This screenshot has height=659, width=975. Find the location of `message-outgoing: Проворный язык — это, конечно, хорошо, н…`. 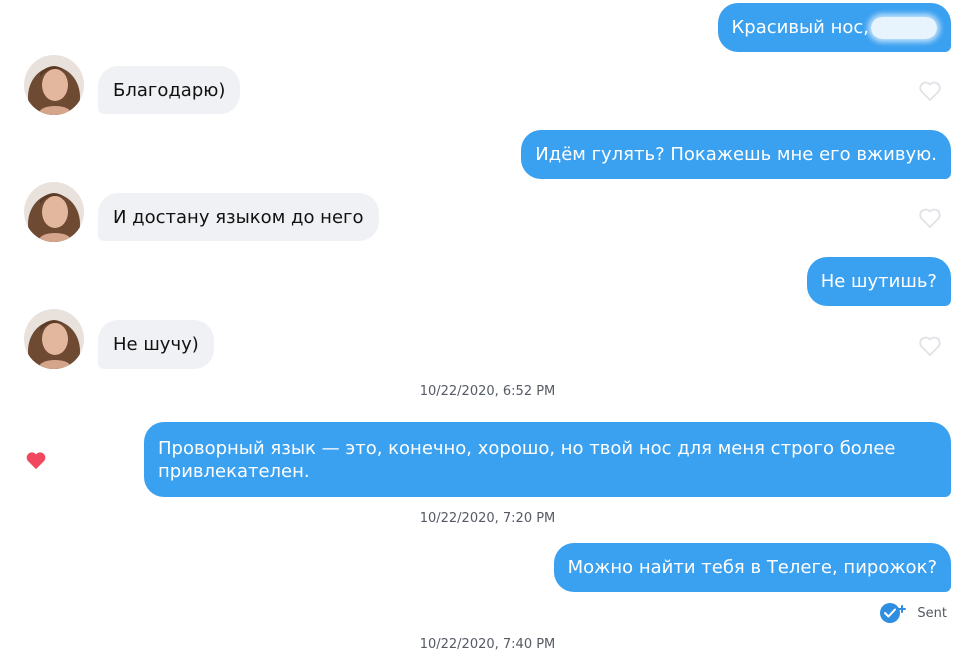

message-outgoing: Проворный язык — это, конечно, хорошо, н… is located at coordinates (547, 459).